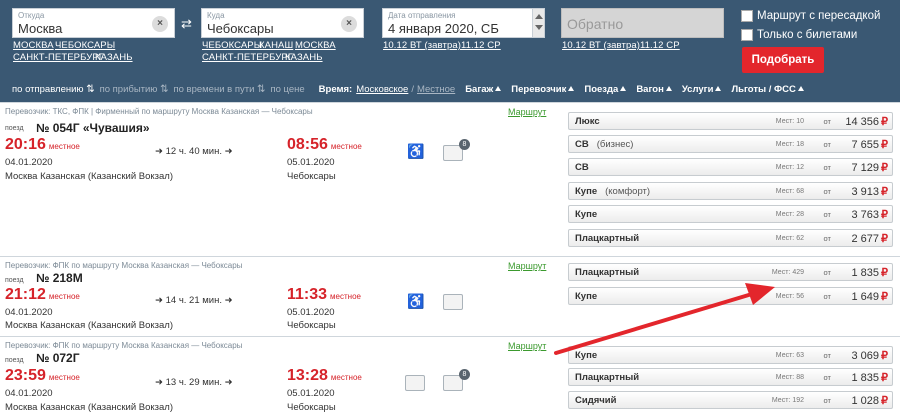 This screenshot has height=419, width=900. Describe the element at coordinates (664, 319) in the screenshot. I see `annotation-arrow-icon` at that location.